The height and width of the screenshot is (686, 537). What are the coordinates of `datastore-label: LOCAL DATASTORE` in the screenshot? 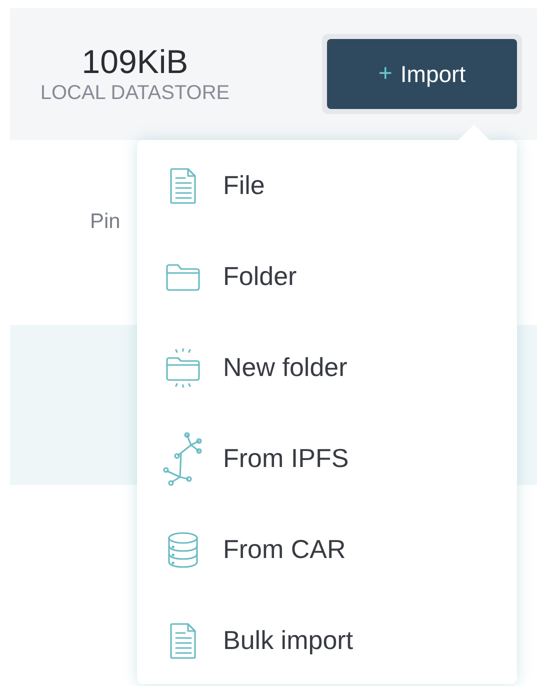 It's located at (135, 93).